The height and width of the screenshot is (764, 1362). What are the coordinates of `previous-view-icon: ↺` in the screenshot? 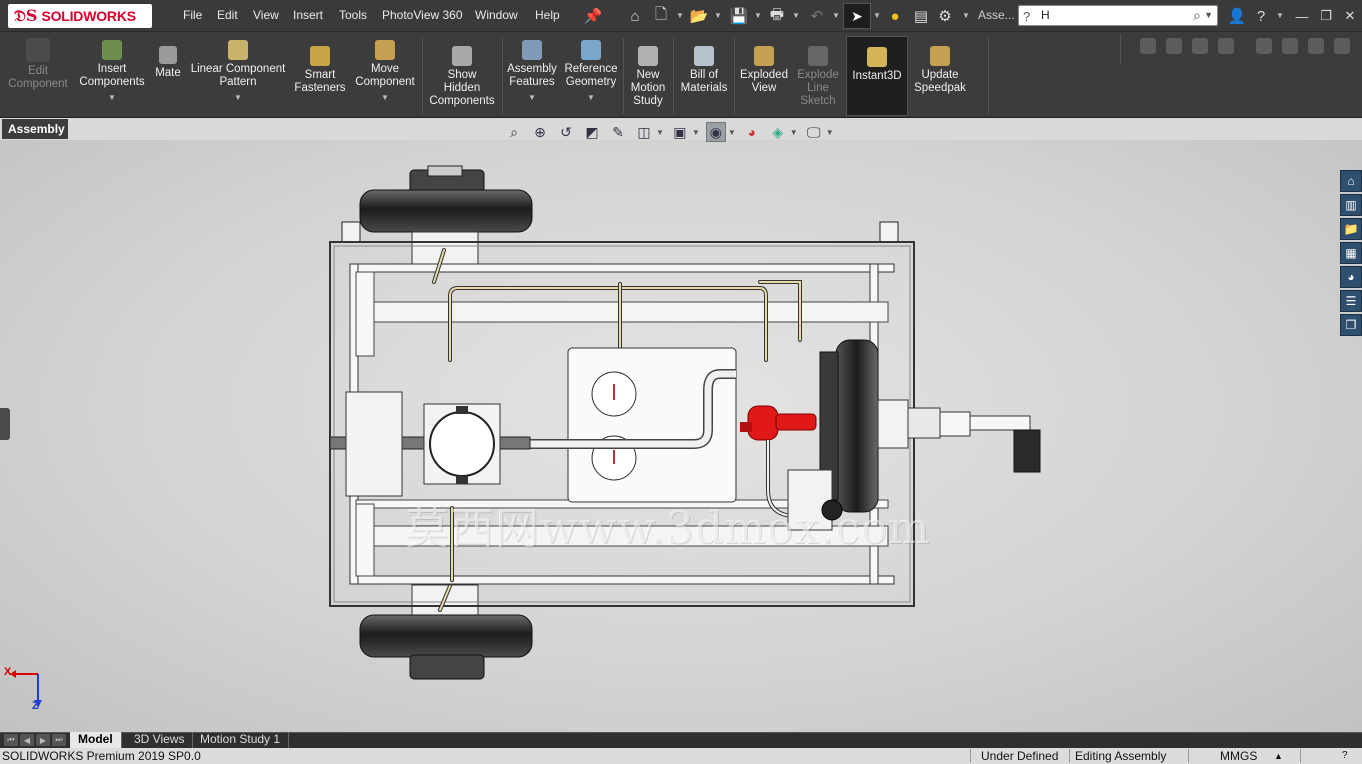 It's located at (566, 132).